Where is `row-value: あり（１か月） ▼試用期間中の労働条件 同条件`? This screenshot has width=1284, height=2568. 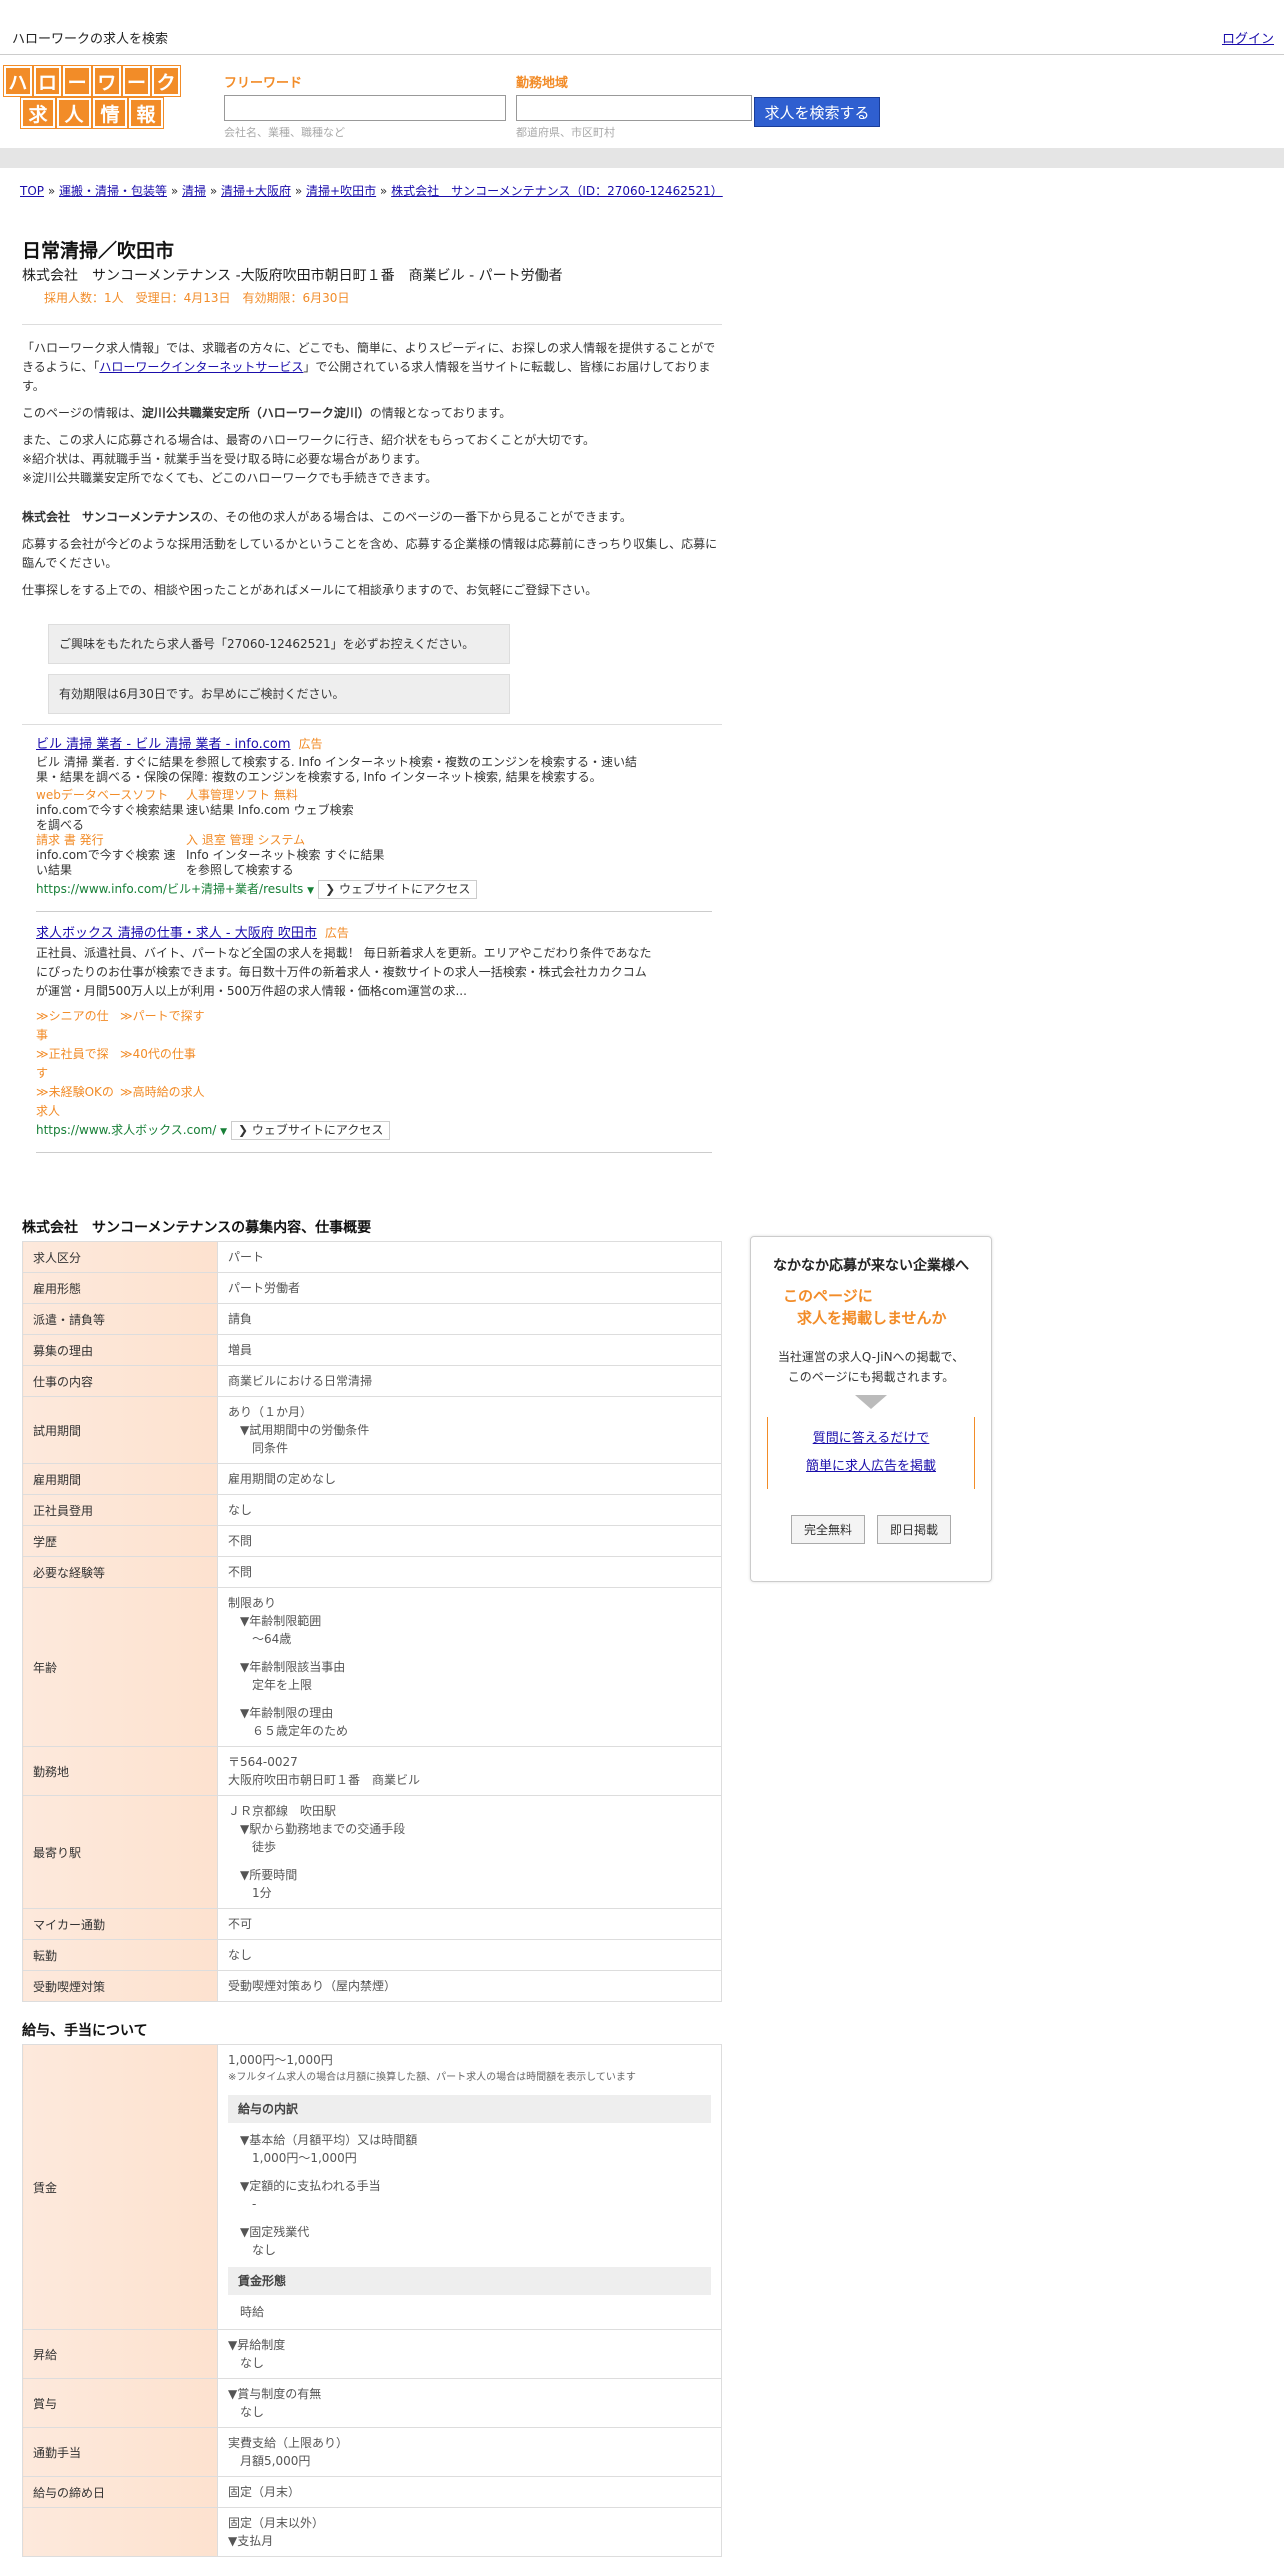 row-value: あり（１か月） ▼試用期間中の労働条件 同条件 is located at coordinates (469, 1430).